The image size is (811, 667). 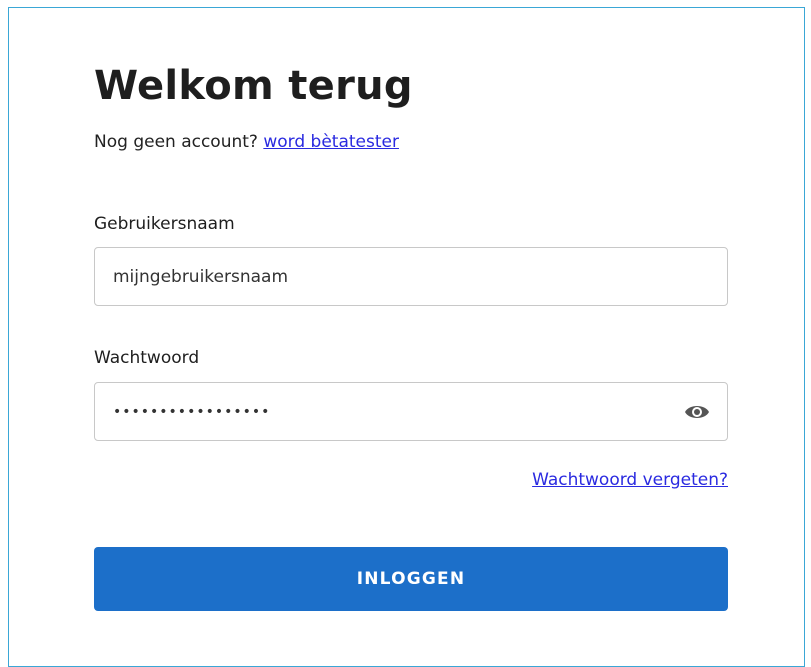 I want to click on eye-icon, so click(x=697, y=412).